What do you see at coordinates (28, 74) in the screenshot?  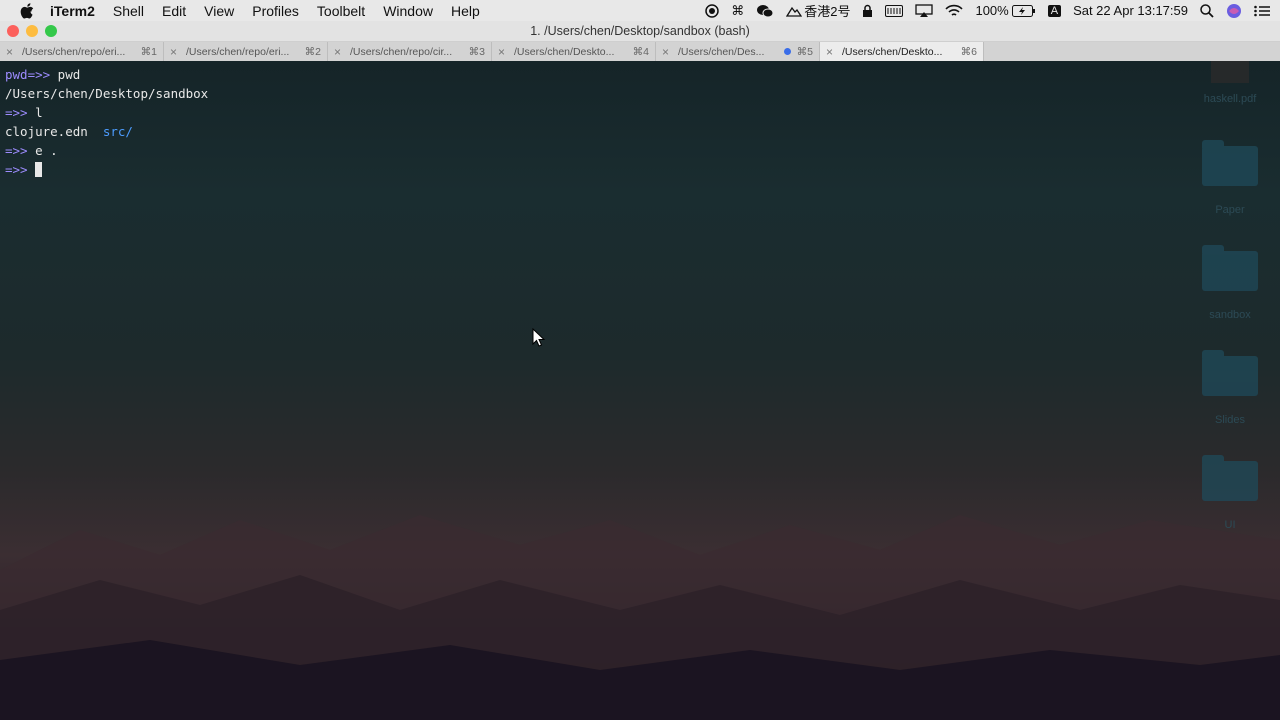 I see `prompt: pwd=>>` at bounding box center [28, 74].